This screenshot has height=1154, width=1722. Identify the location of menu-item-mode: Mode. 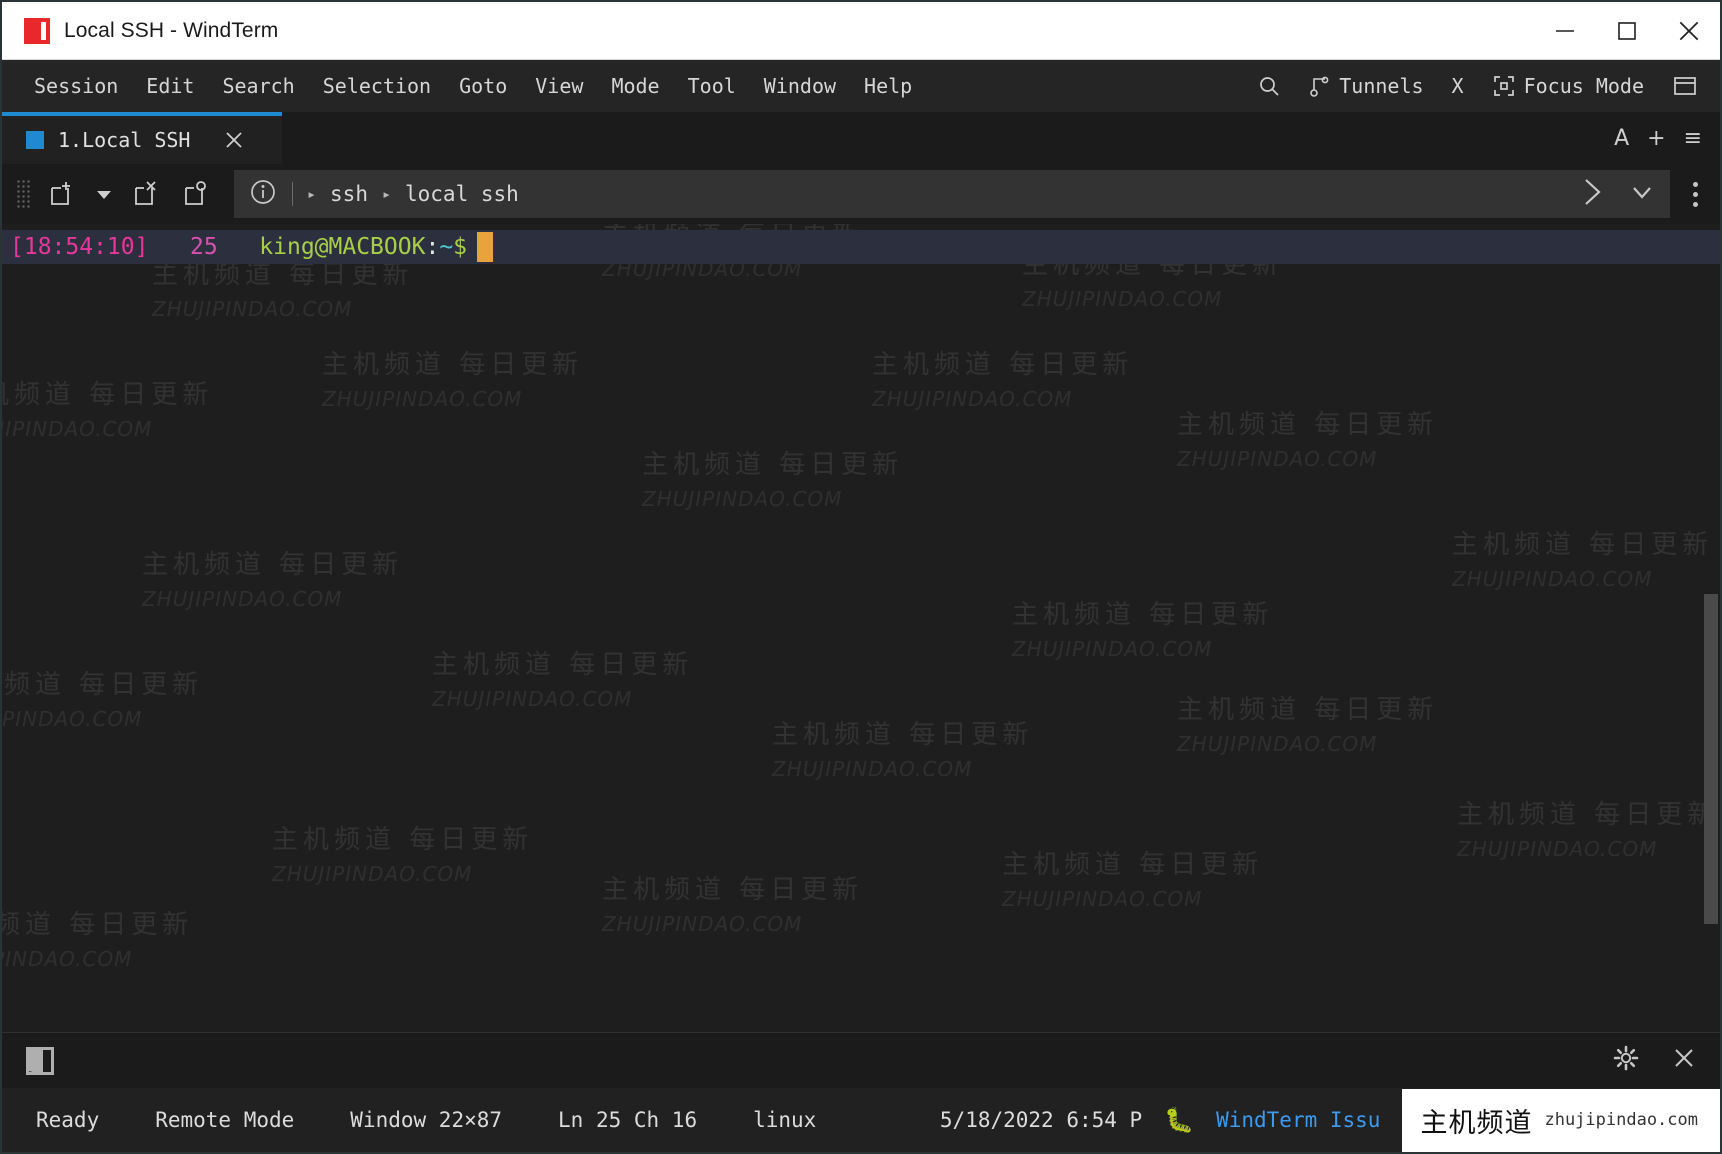
(635, 86).